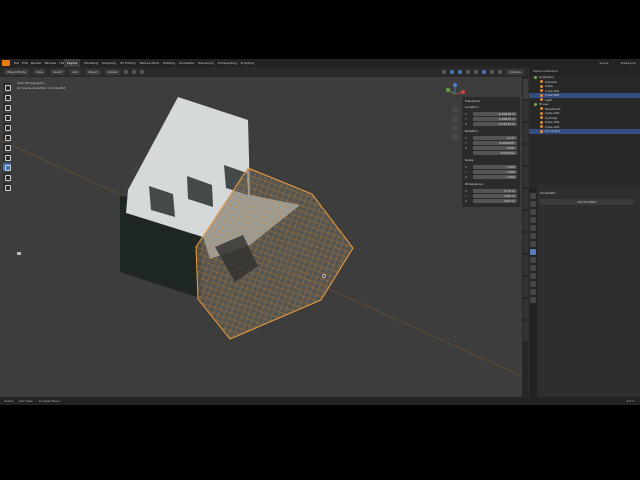  Describe the element at coordinates (495, 148) in the screenshot. I see `rotation-z-field: 0.54°` at that location.